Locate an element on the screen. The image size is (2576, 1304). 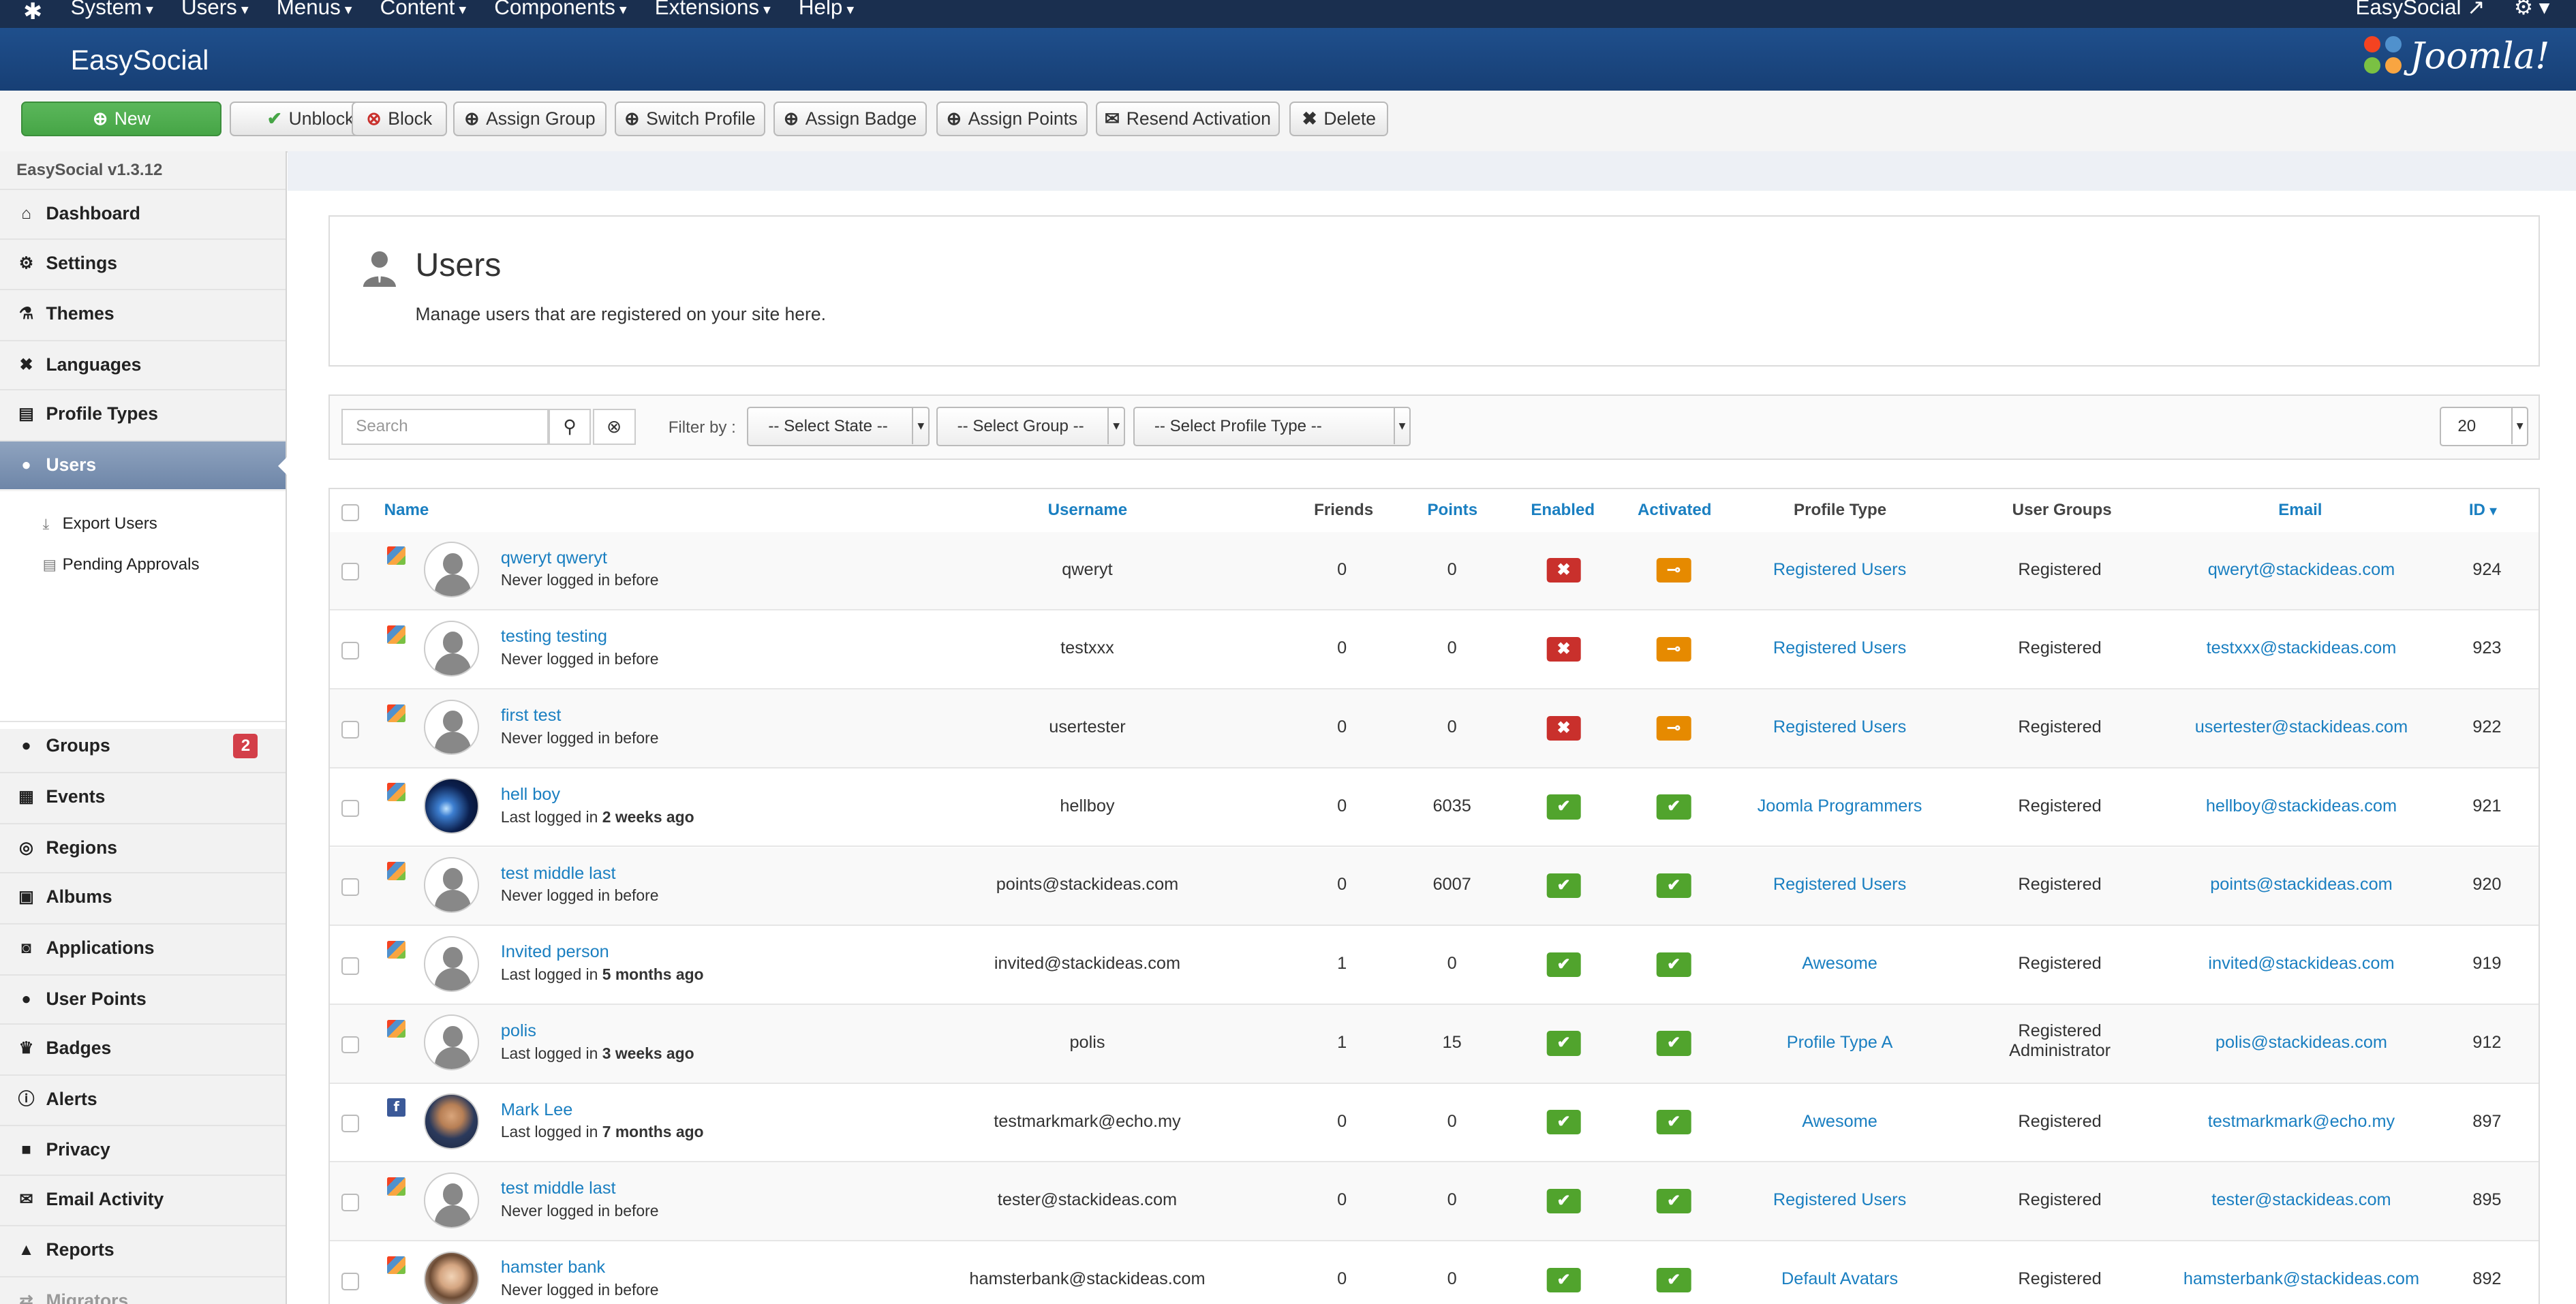
profile-type-link: Default Avatars is located at coordinates (1839, 1279).